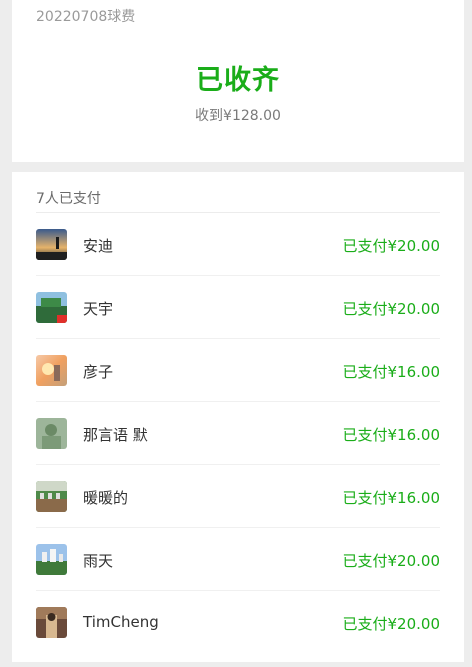 This screenshot has width=472, height=667. Describe the element at coordinates (115, 435) in the screenshot. I see `payer-name: 那言语 默` at that location.